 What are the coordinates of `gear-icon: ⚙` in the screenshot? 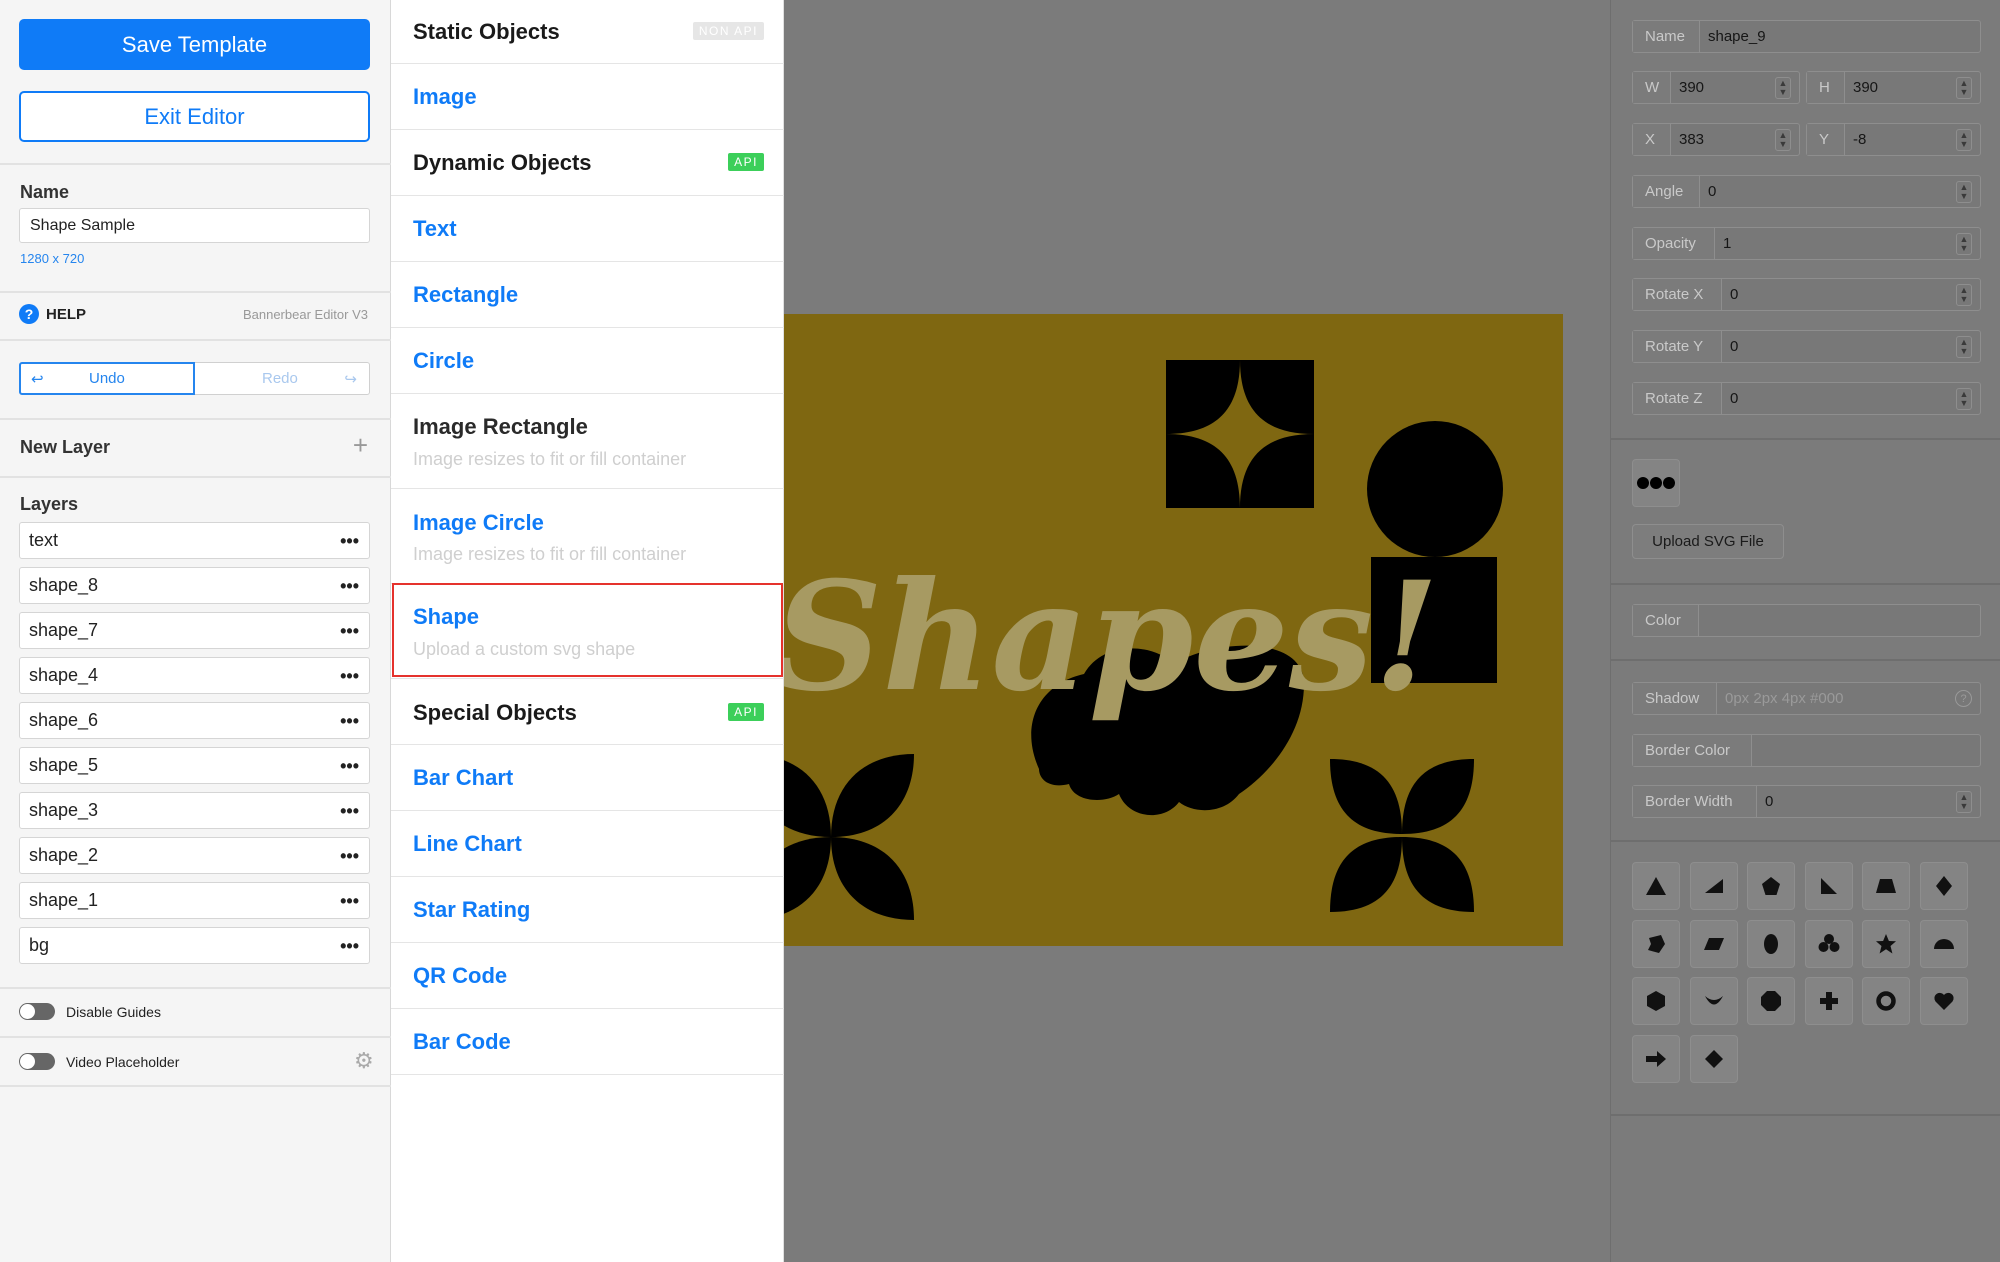 It's located at (364, 1061).